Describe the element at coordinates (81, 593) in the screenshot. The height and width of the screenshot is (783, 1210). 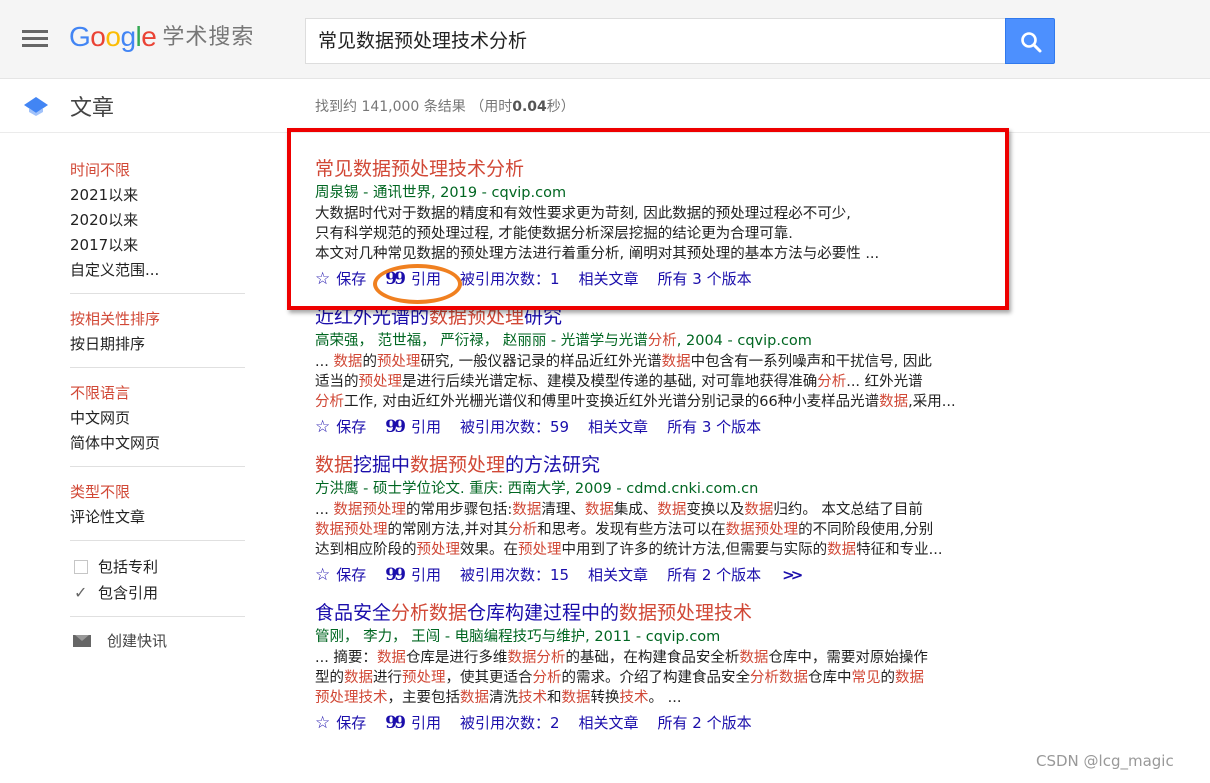
I see `checkbox-checked` at that location.